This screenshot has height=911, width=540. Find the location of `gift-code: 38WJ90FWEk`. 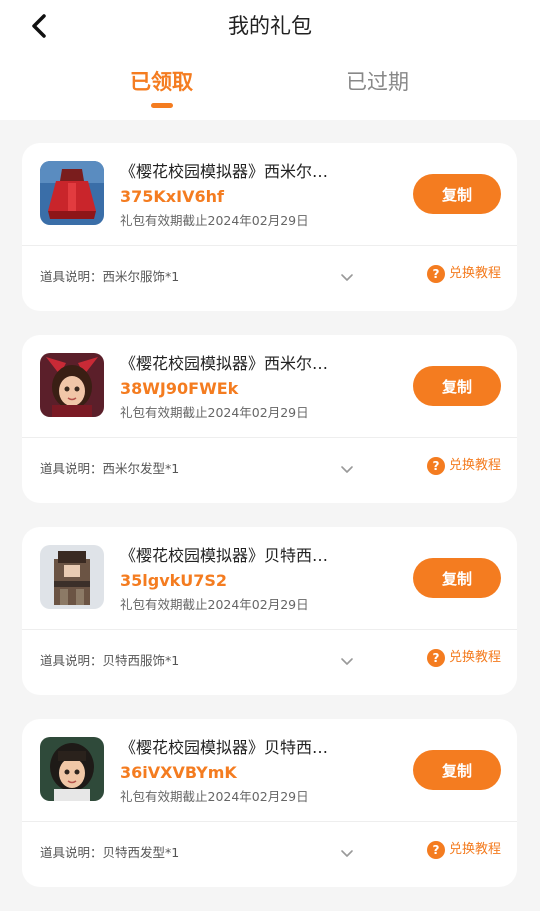

gift-code: 38WJ90FWEk is located at coordinates (179, 388).